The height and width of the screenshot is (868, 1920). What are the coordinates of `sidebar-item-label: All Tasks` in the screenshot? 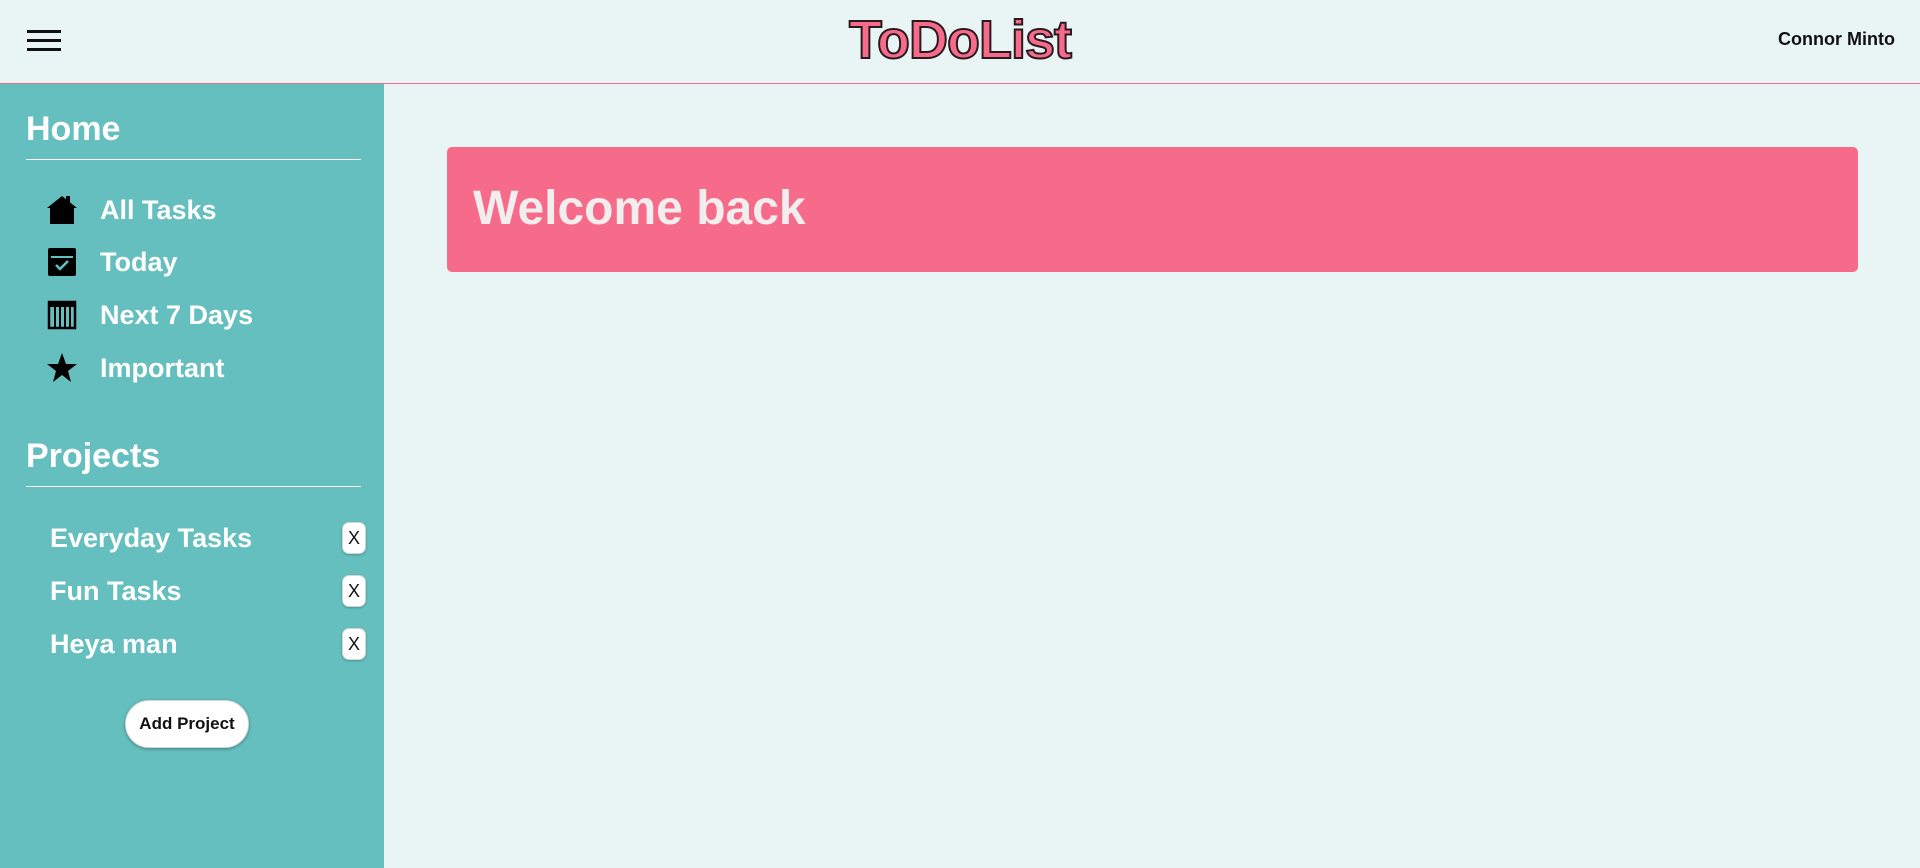 It's located at (158, 209).